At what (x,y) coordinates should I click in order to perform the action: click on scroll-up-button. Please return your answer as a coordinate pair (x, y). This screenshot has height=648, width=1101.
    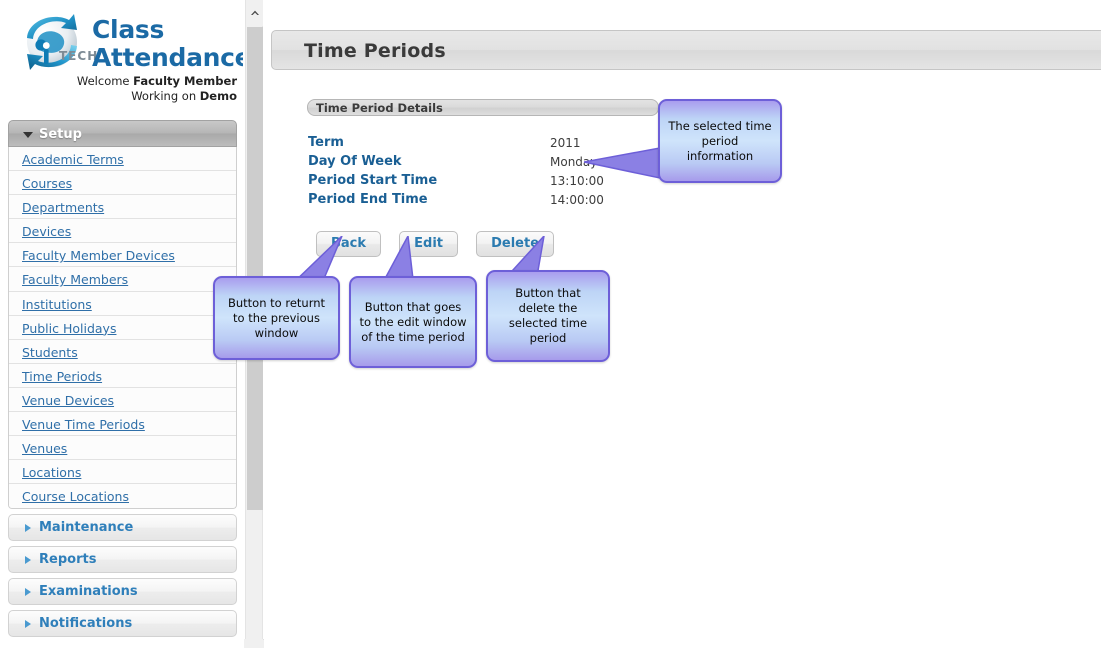
    Looking at the image, I should click on (254, 13).